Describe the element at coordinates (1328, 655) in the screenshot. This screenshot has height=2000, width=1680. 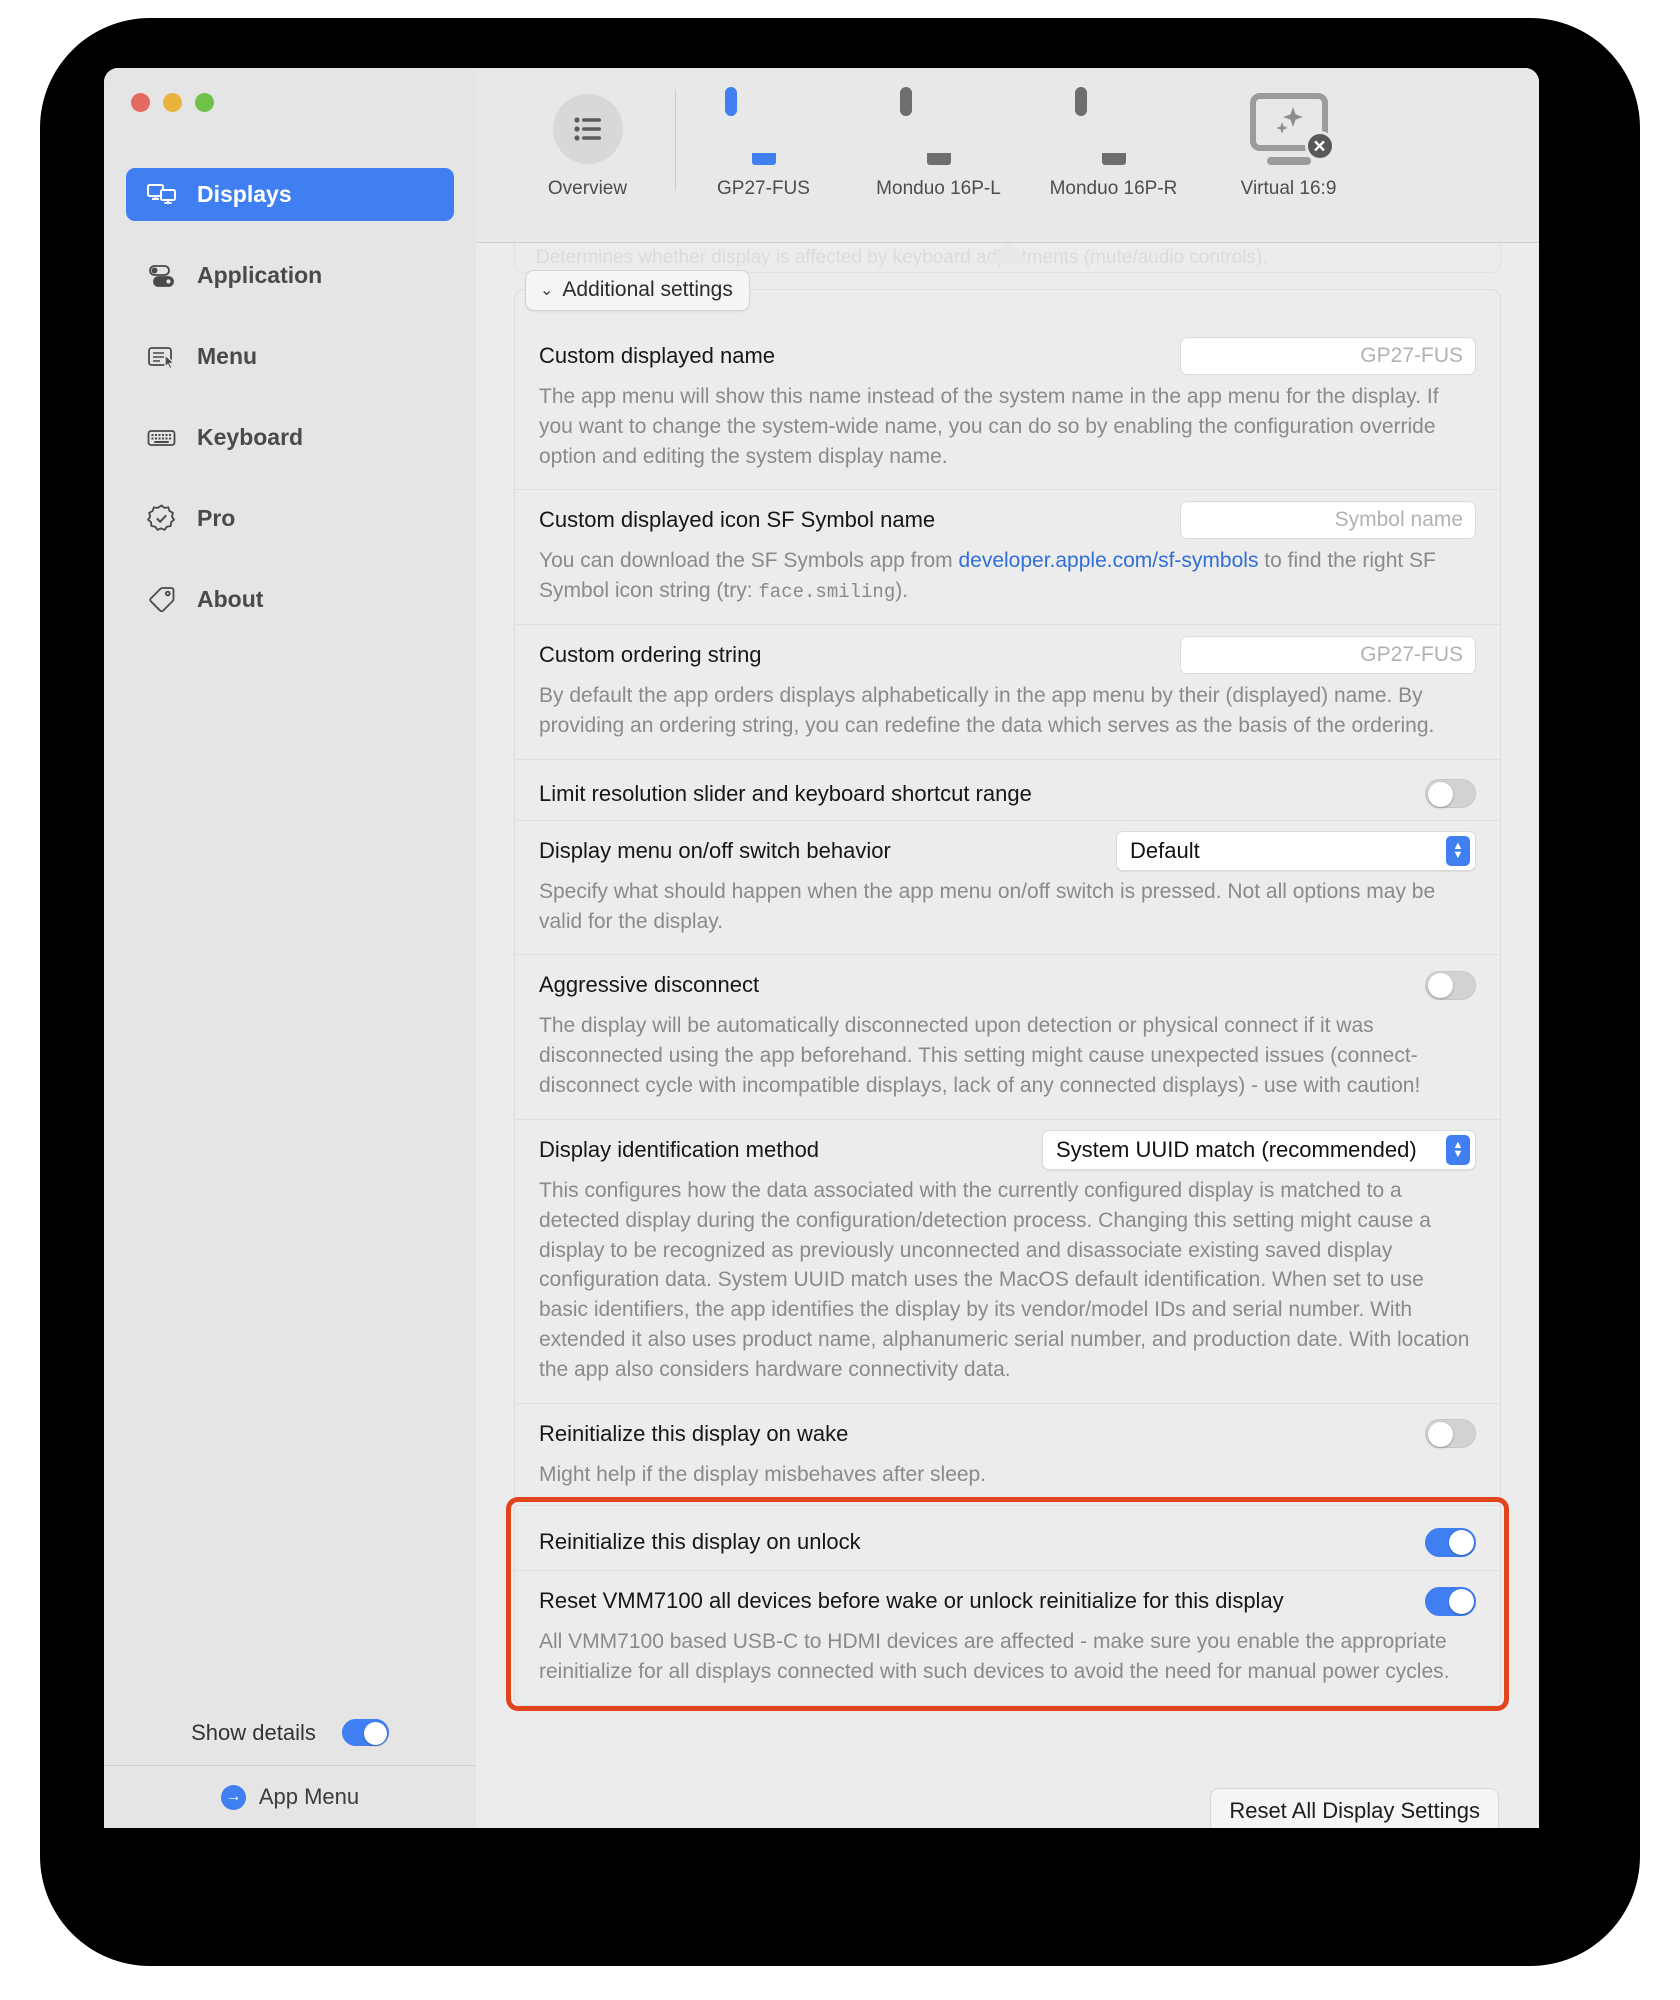
I see `custom-ordering-string-input: GP27-FUS` at that location.